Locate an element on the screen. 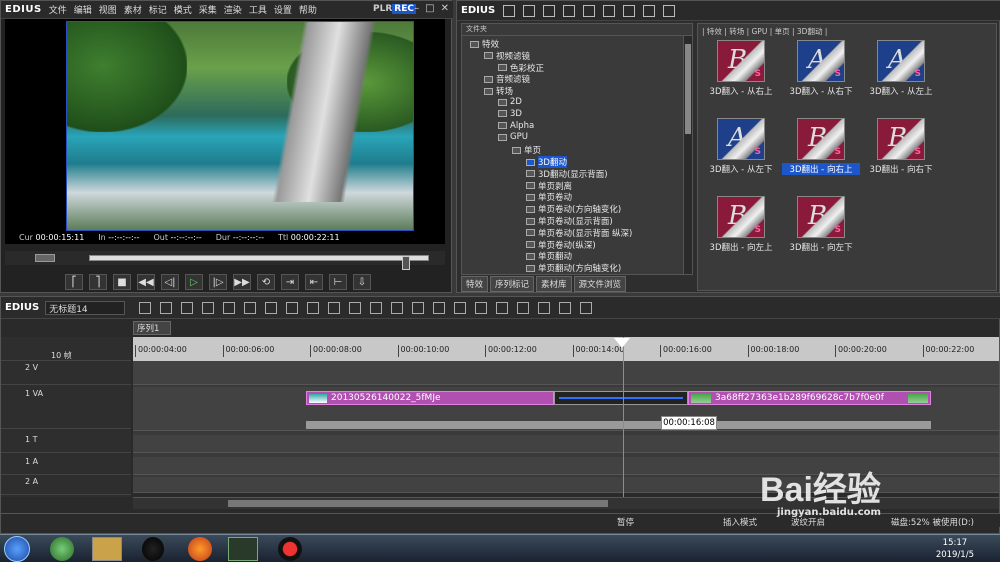 The width and height of the screenshot is (1000, 562). plr-label: PLR is located at coordinates (382, 9).